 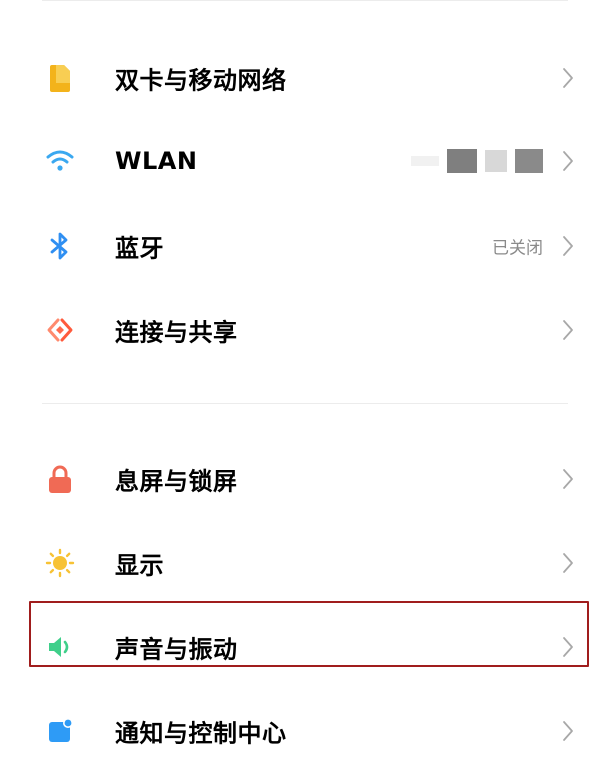 What do you see at coordinates (156, 161) in the screenshot?
I see `settings-item-label: WLAN` at bounding box center [156, 161].